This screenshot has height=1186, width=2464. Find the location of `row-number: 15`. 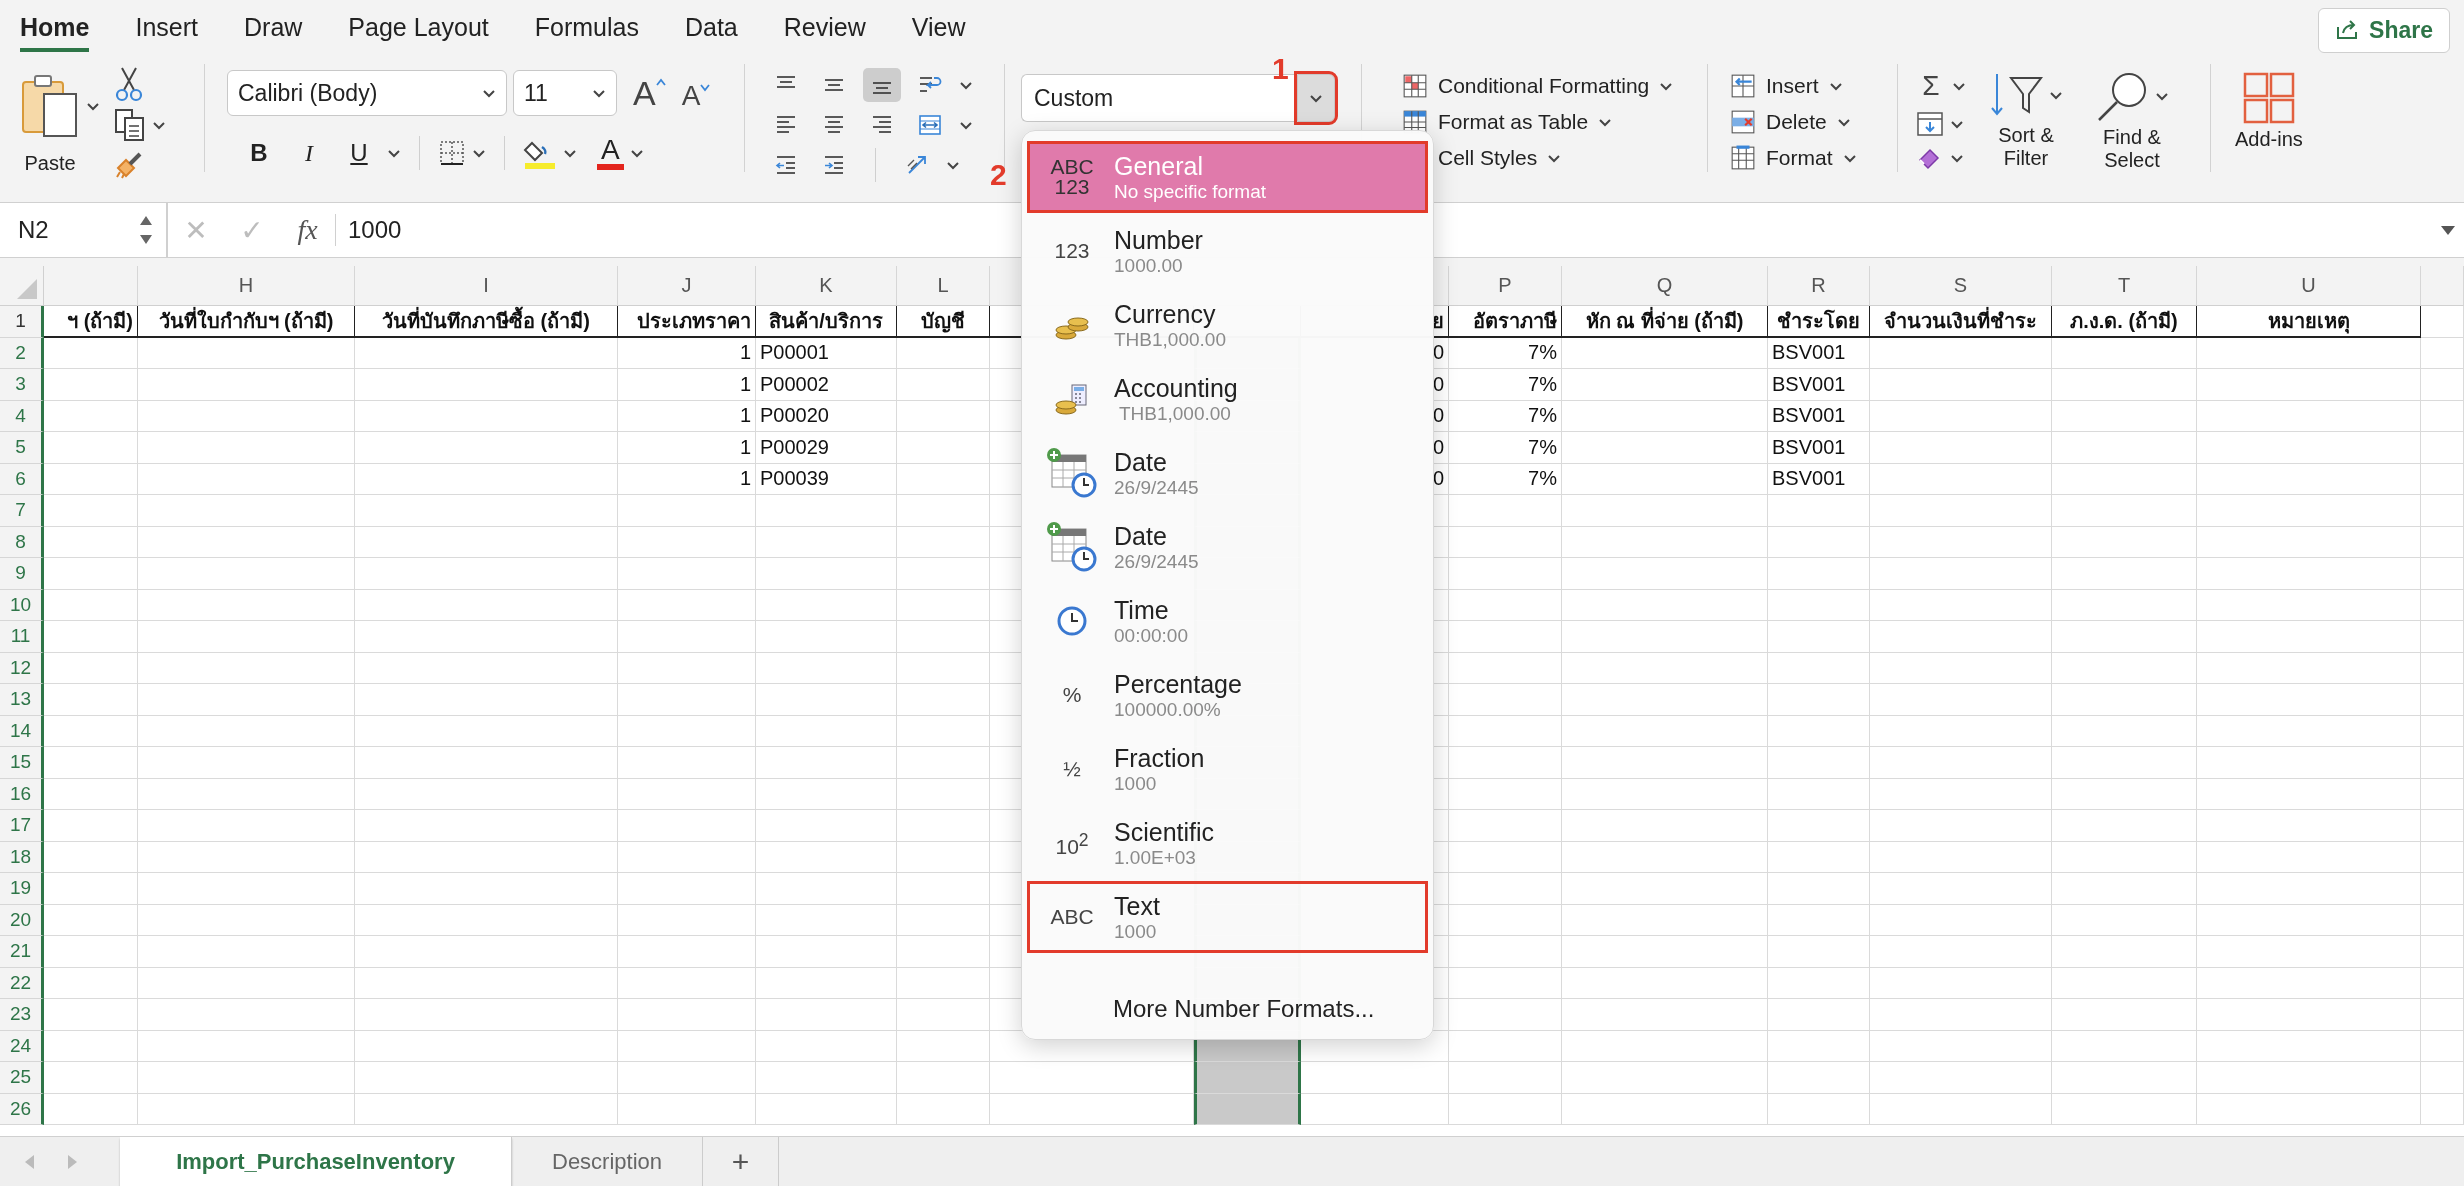

row-number: 15 is located at coordinates (22, 763).